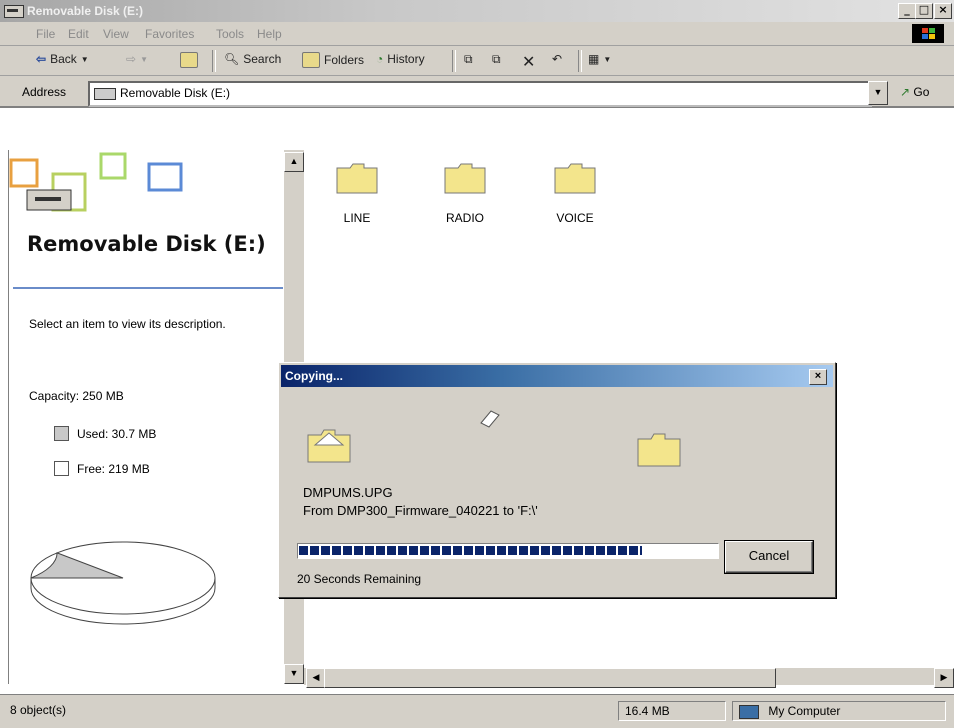 Image resolution: width=954 pixels, height=728 pixels. What do you see at coordinates (294, 674) in the screenshot?
I see `scroll-down-button: ▼` at bounding box center [294, 674].